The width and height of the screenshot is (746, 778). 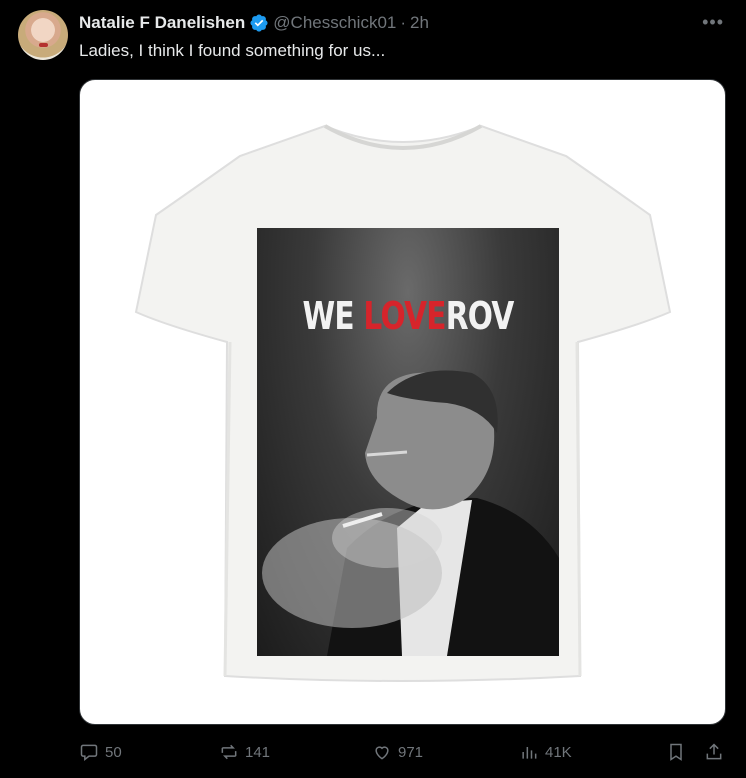 What do you see at coordinates (558, 752) in the screenshot?
I see `views-count: 41K` at bounding box center [558, 752].